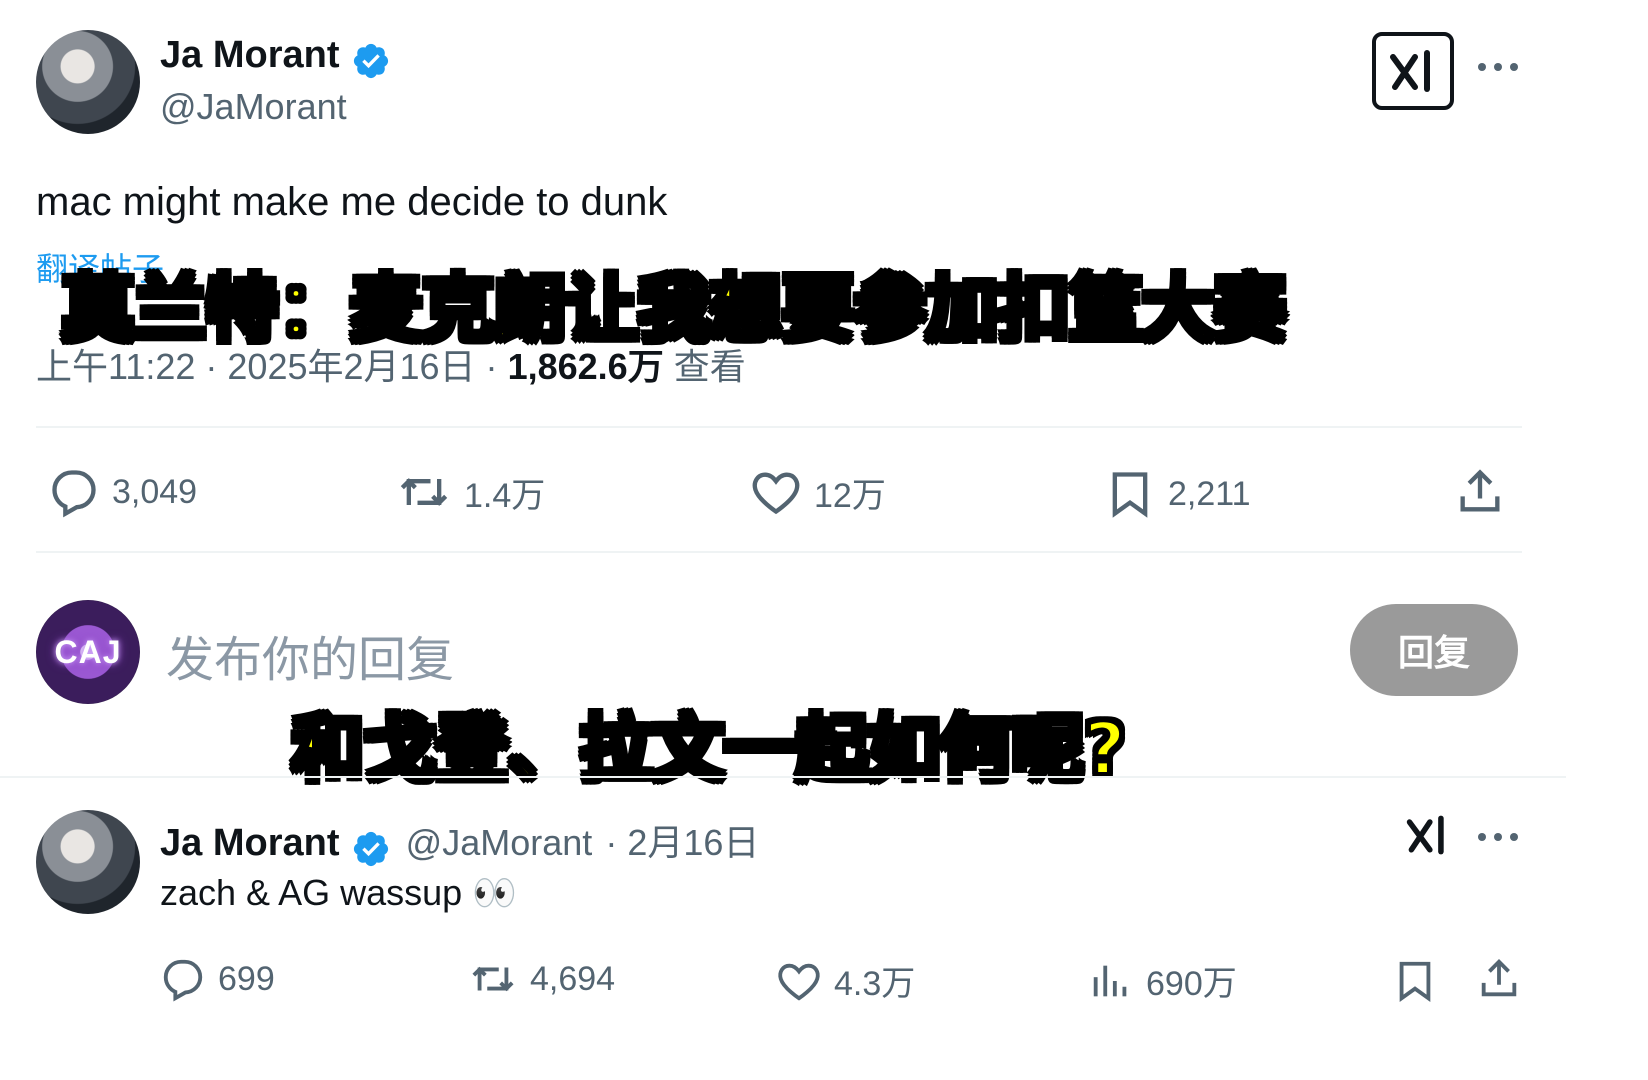 The height and width of the screenshot is (1080, 1648). What do you see at coordinates (585, 366) in the screenshot?
I see `views-count: 1,862.6万` at bounding box center [585, 366].